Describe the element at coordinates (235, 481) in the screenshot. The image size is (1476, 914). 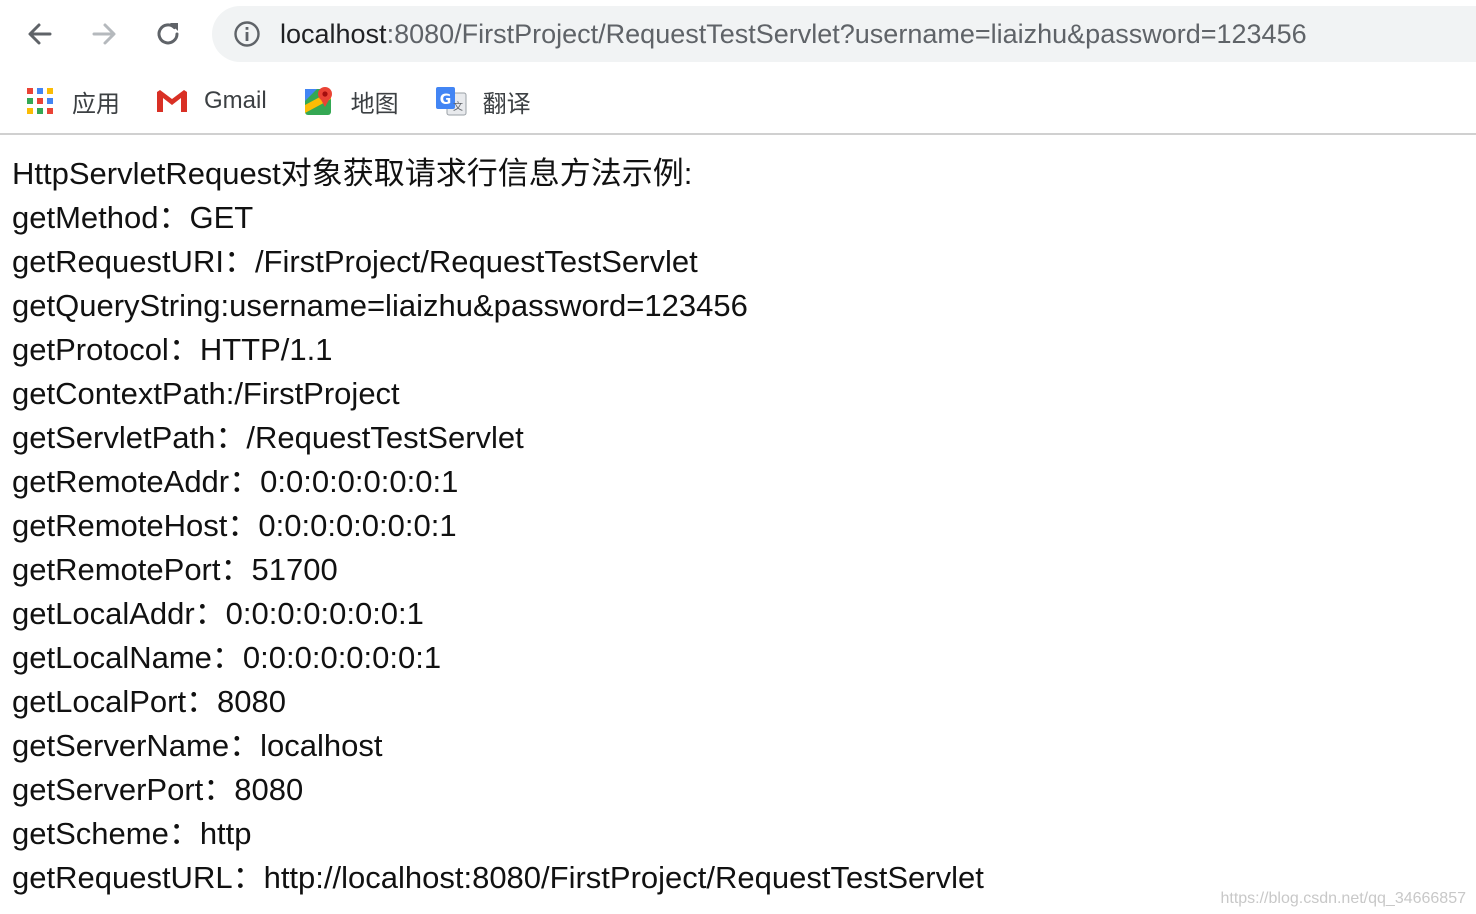
I see `info-line-remote-addr: getRemoteAddr：0:0:0:0:0:0:0:1` at that location.